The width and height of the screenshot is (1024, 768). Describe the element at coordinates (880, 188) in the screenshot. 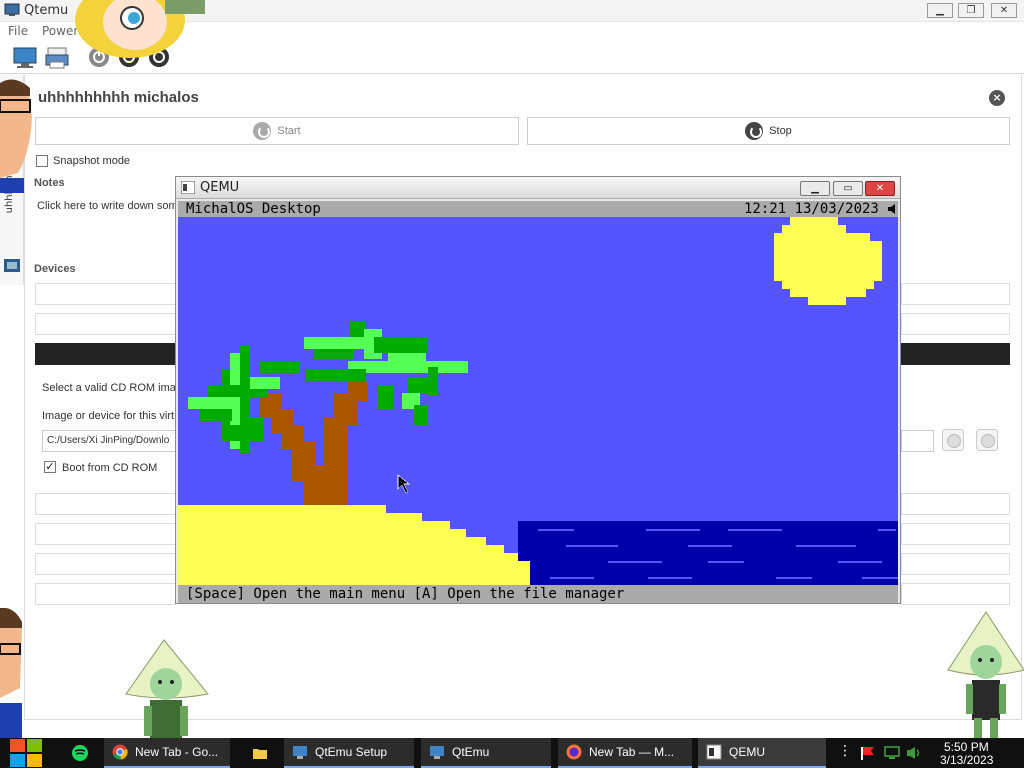

I see `qemu-close-button: ✕` at that location.